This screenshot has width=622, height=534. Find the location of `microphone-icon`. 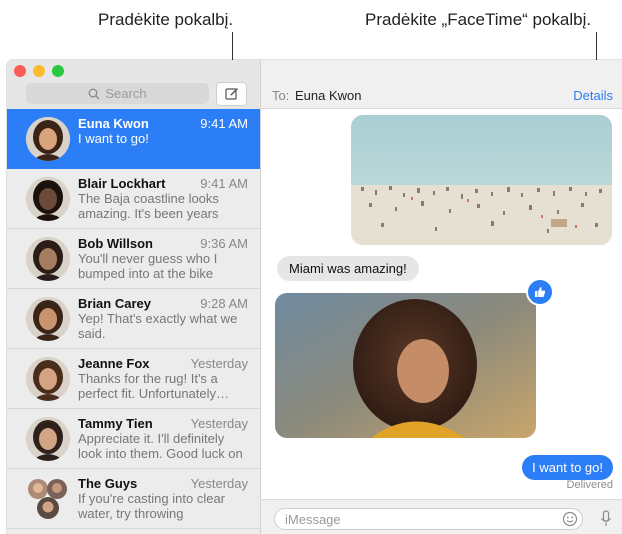

microphone-icon is located at coordinates (606, 519).